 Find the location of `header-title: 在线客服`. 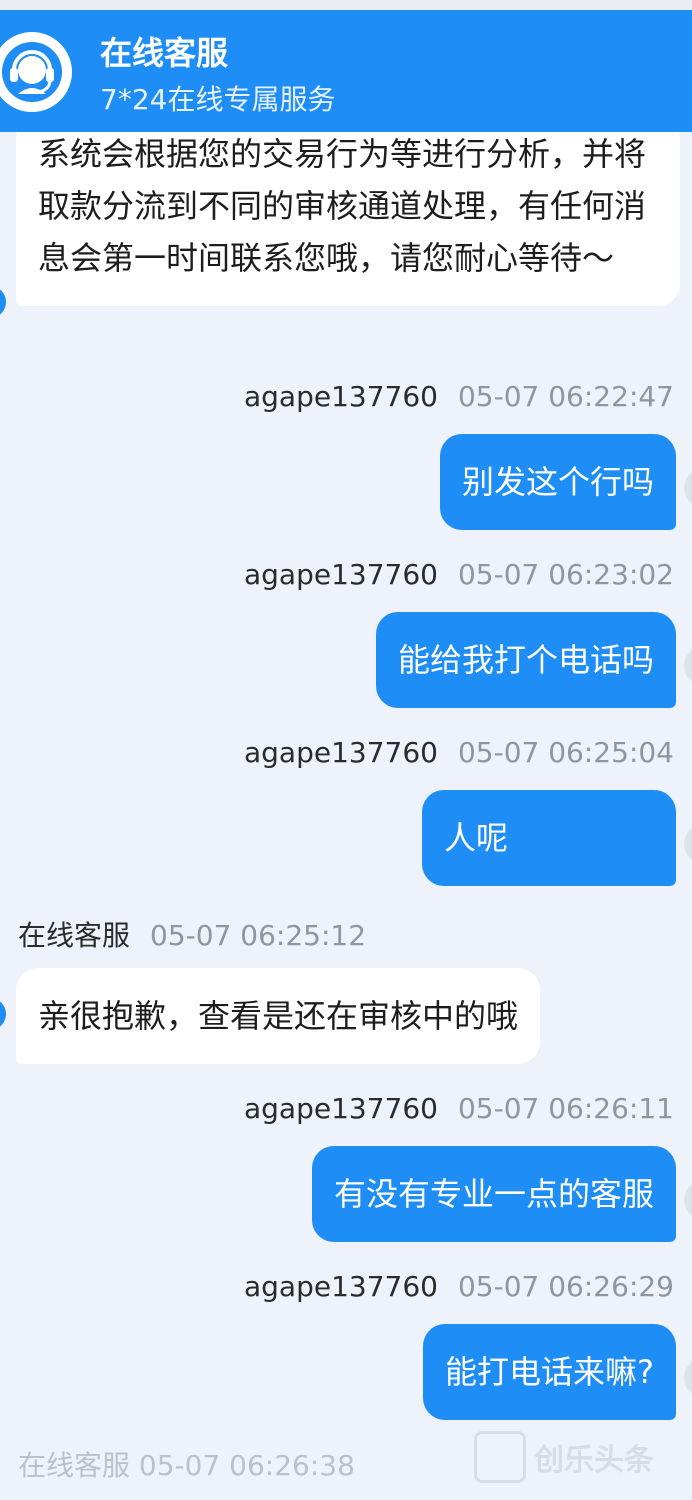

header-title: 在线客服 is located at coordinates (164, 53).